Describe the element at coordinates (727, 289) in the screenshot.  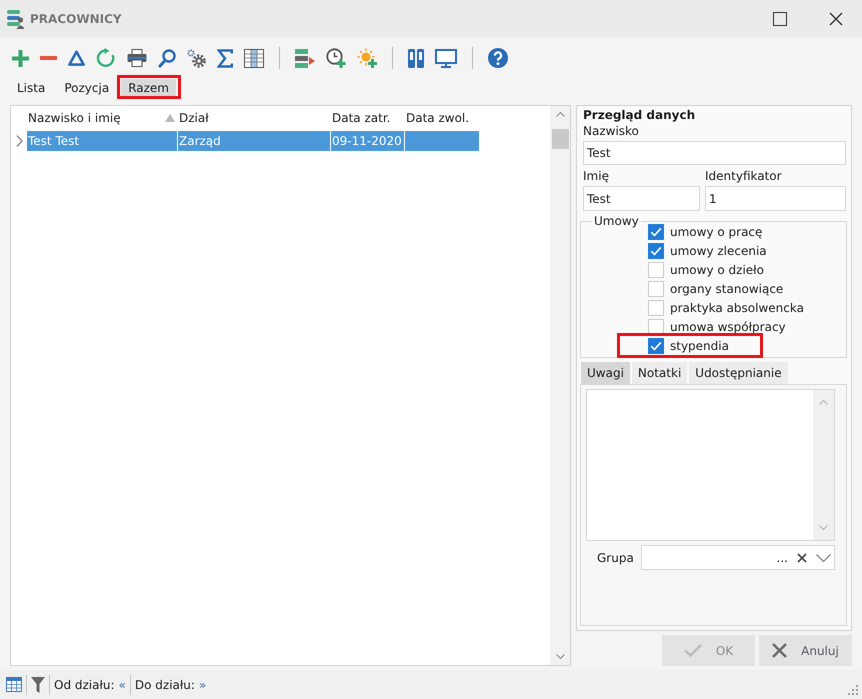
I see `checkbox-label: organy stanowiące` at that location.